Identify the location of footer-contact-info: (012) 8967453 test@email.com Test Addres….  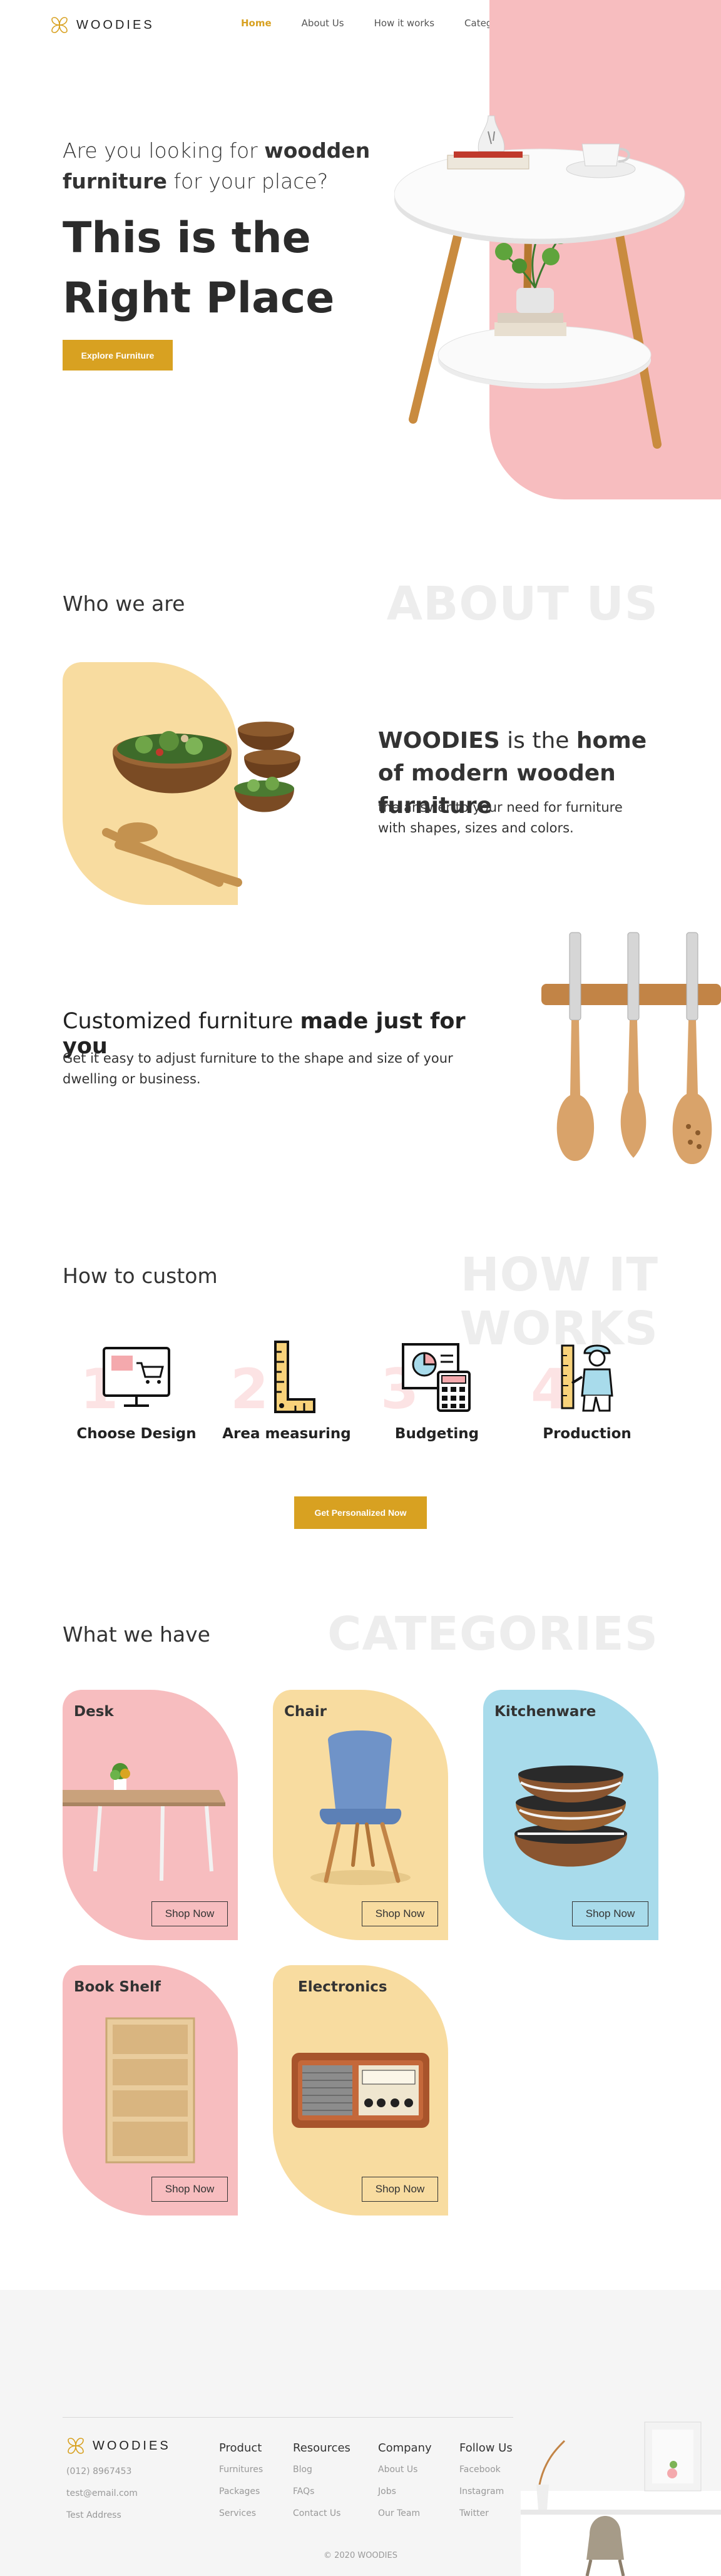
(102, 2499).